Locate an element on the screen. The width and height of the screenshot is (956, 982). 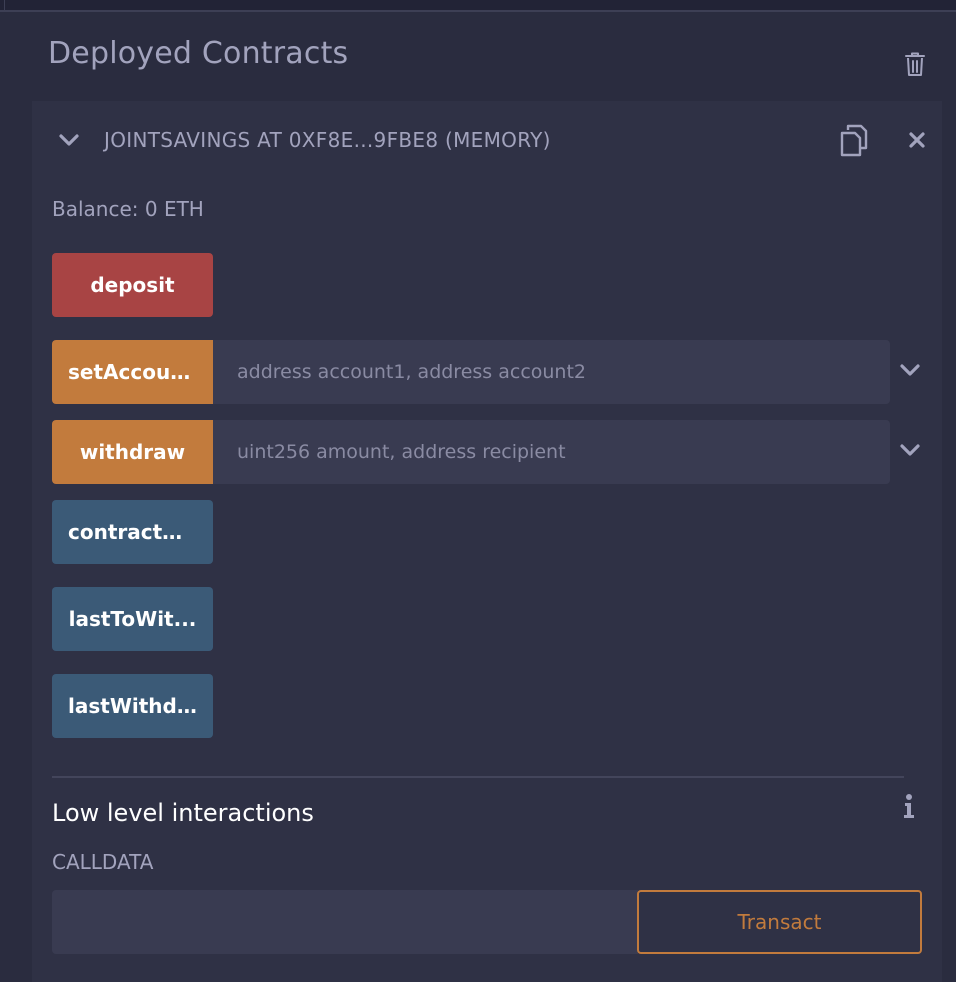
transact-button: Transact is located at coordinates (779, 922).